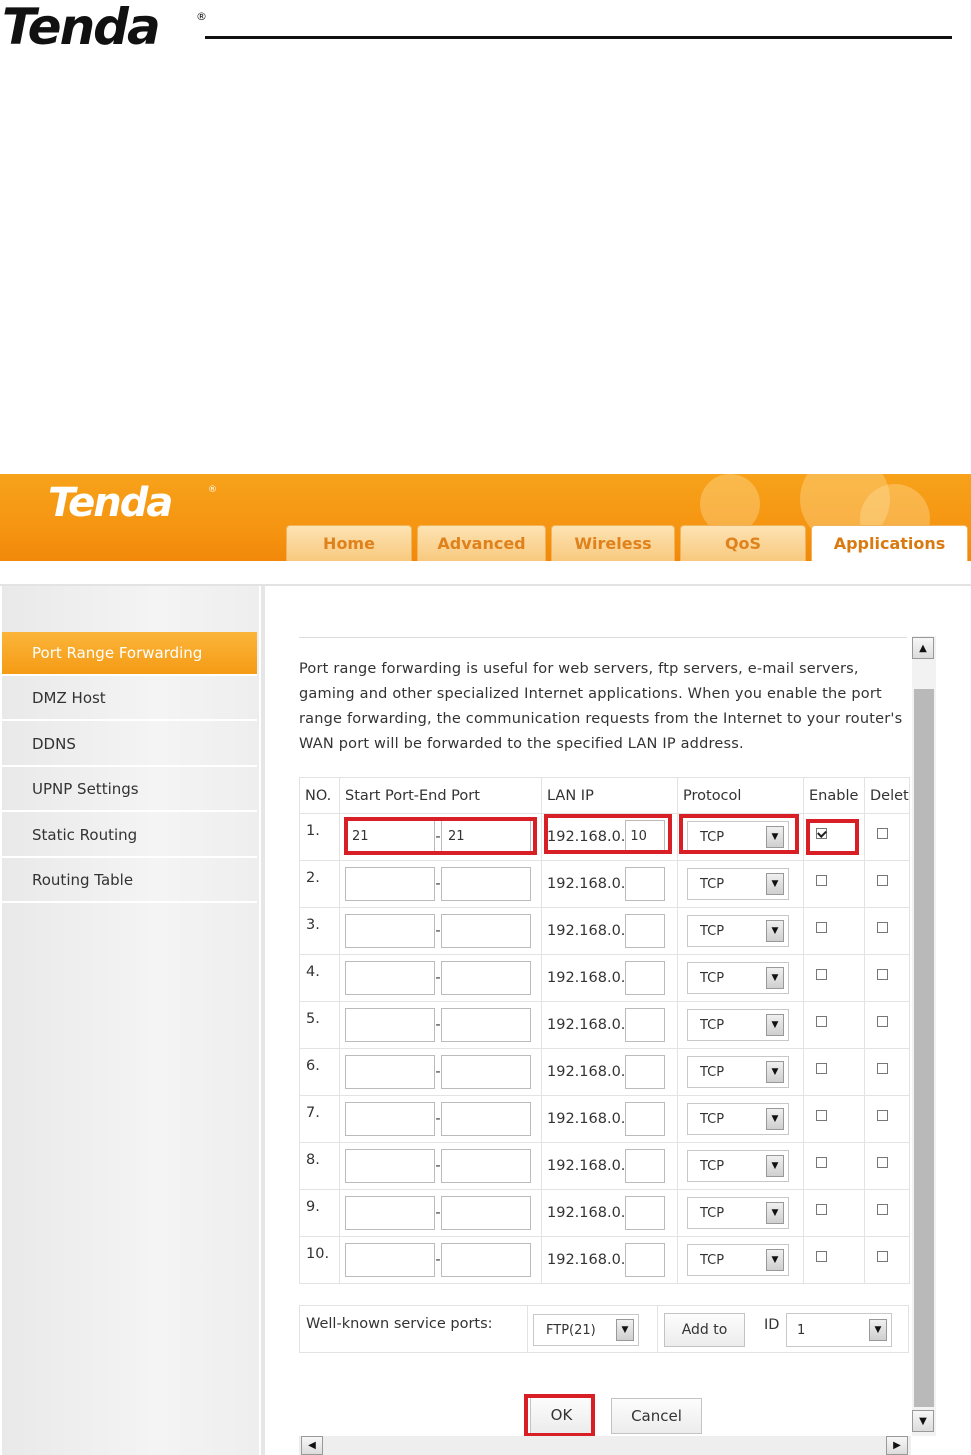 This screenshot has height=1455, width=971. Describe the element at coordinates (349, 543) in the screenshot. I see `tab-home: Home` at that location.